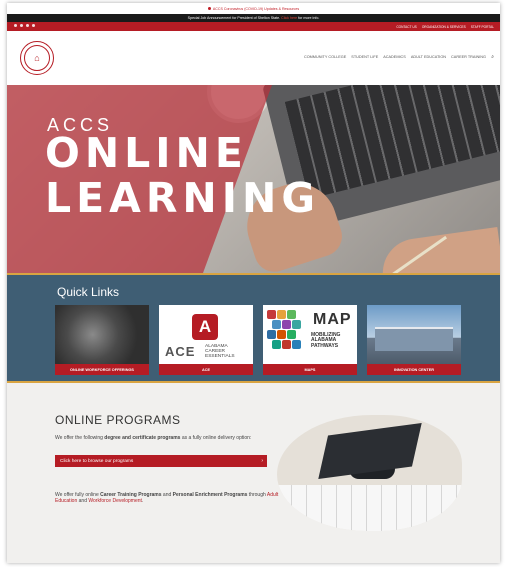 This screenshot has height=567, width=506. I want to click on card-label: ONLINE WORKFORCE OFFERINGS, so click(102, 369).